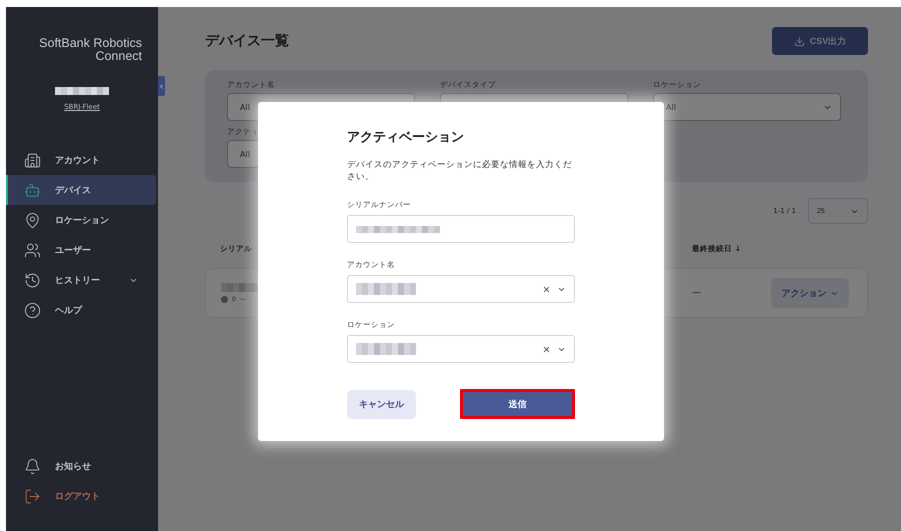 This screenshot has height=531, width=901. Describe the element at coordinates (90, 43) in the screenshot. I see `brand-logo-text: SoftBank Robotics` at that location.